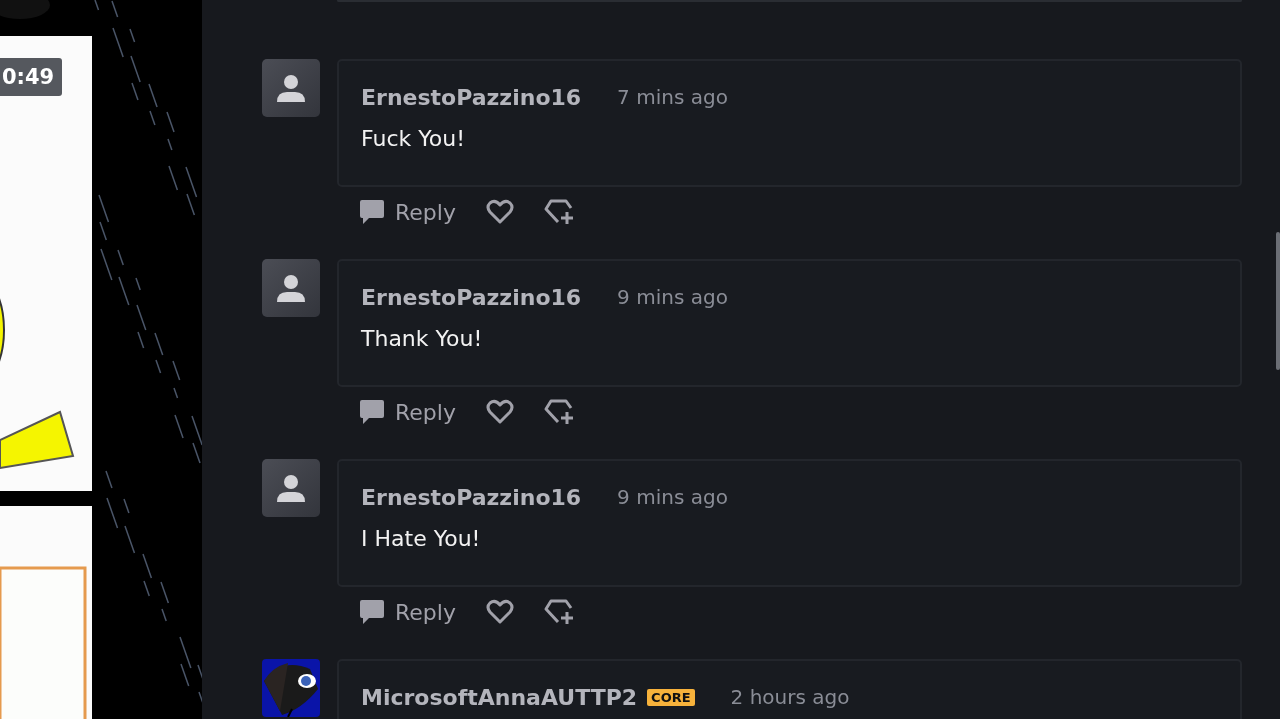 This screenshot has height=719, width=1280. Describe the element at coordinates (790, 697) in the screenshot. I see `timestamp: 2 hours ago` at that location.